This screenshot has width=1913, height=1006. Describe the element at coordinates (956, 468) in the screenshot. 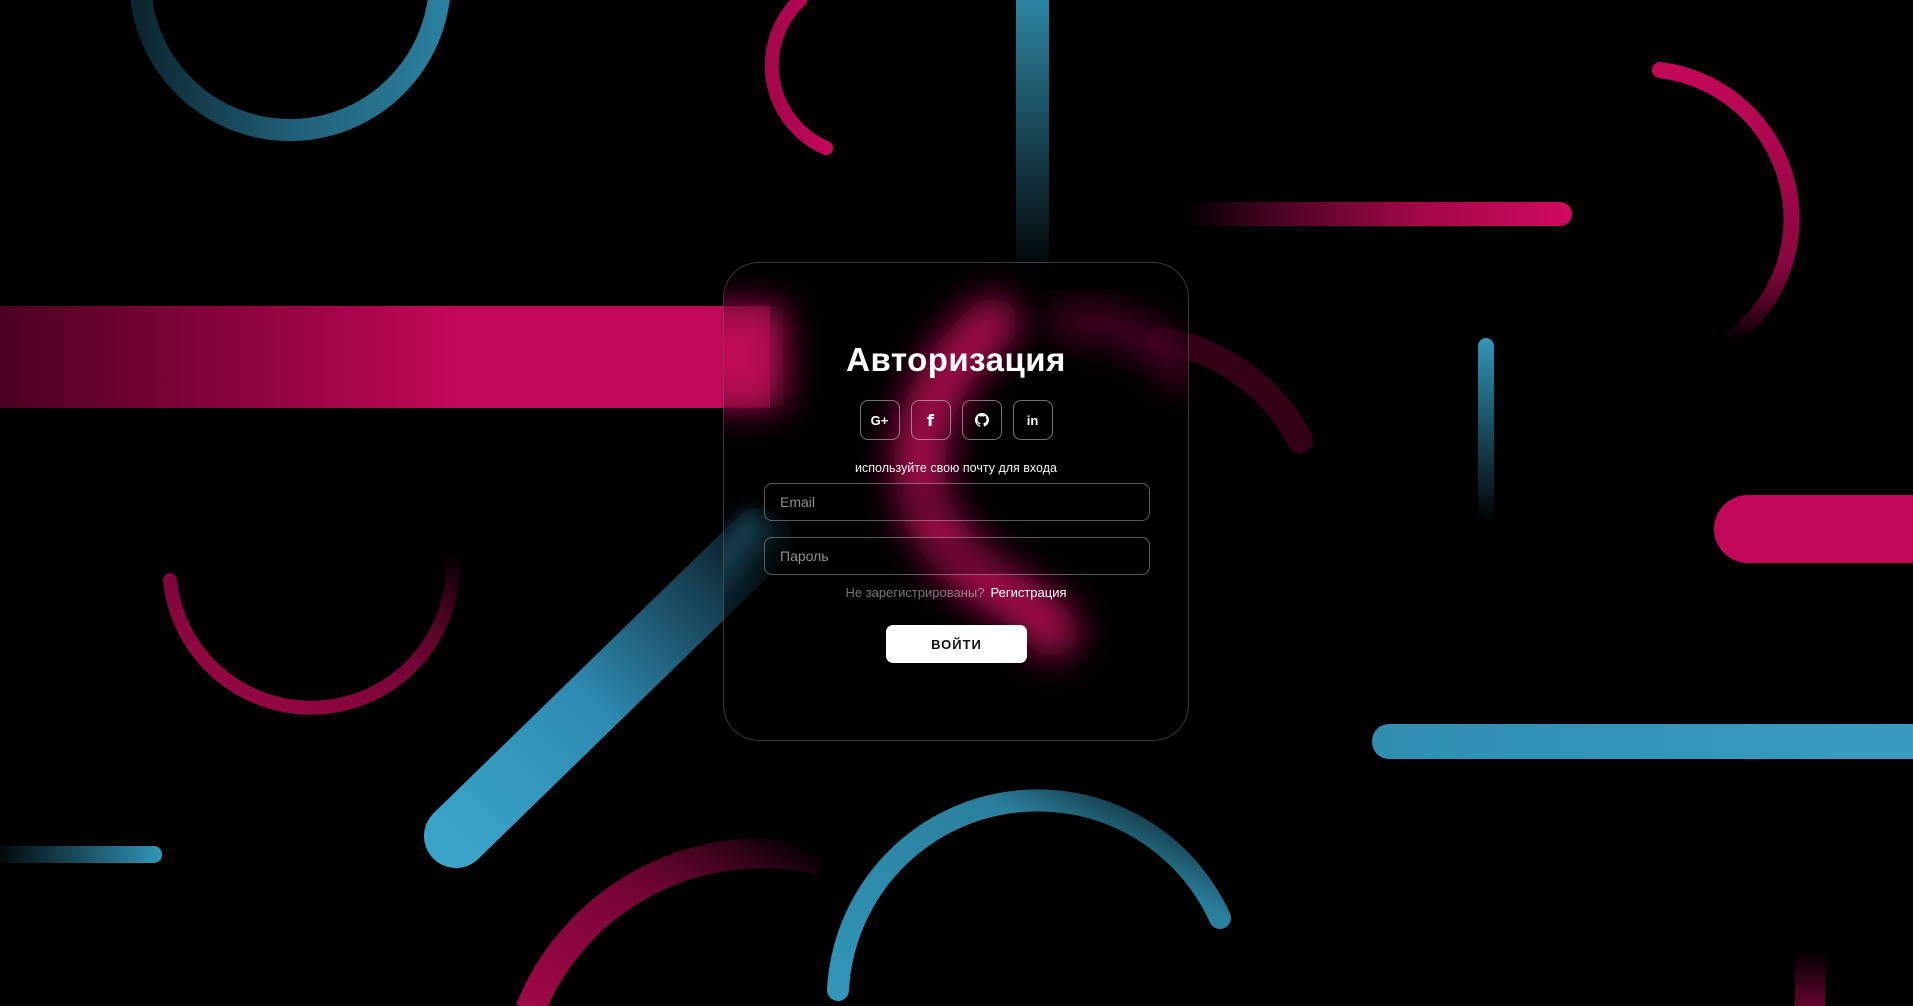

I see `login-hint: используйте свою почту для входа` at that location.